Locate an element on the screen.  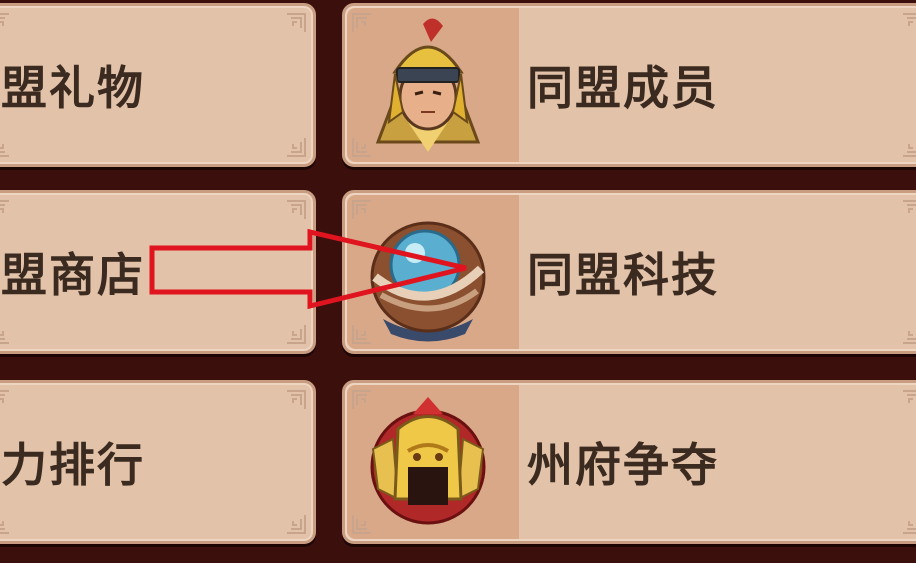
general-helmet-icon is located at coordinates (428, 85).